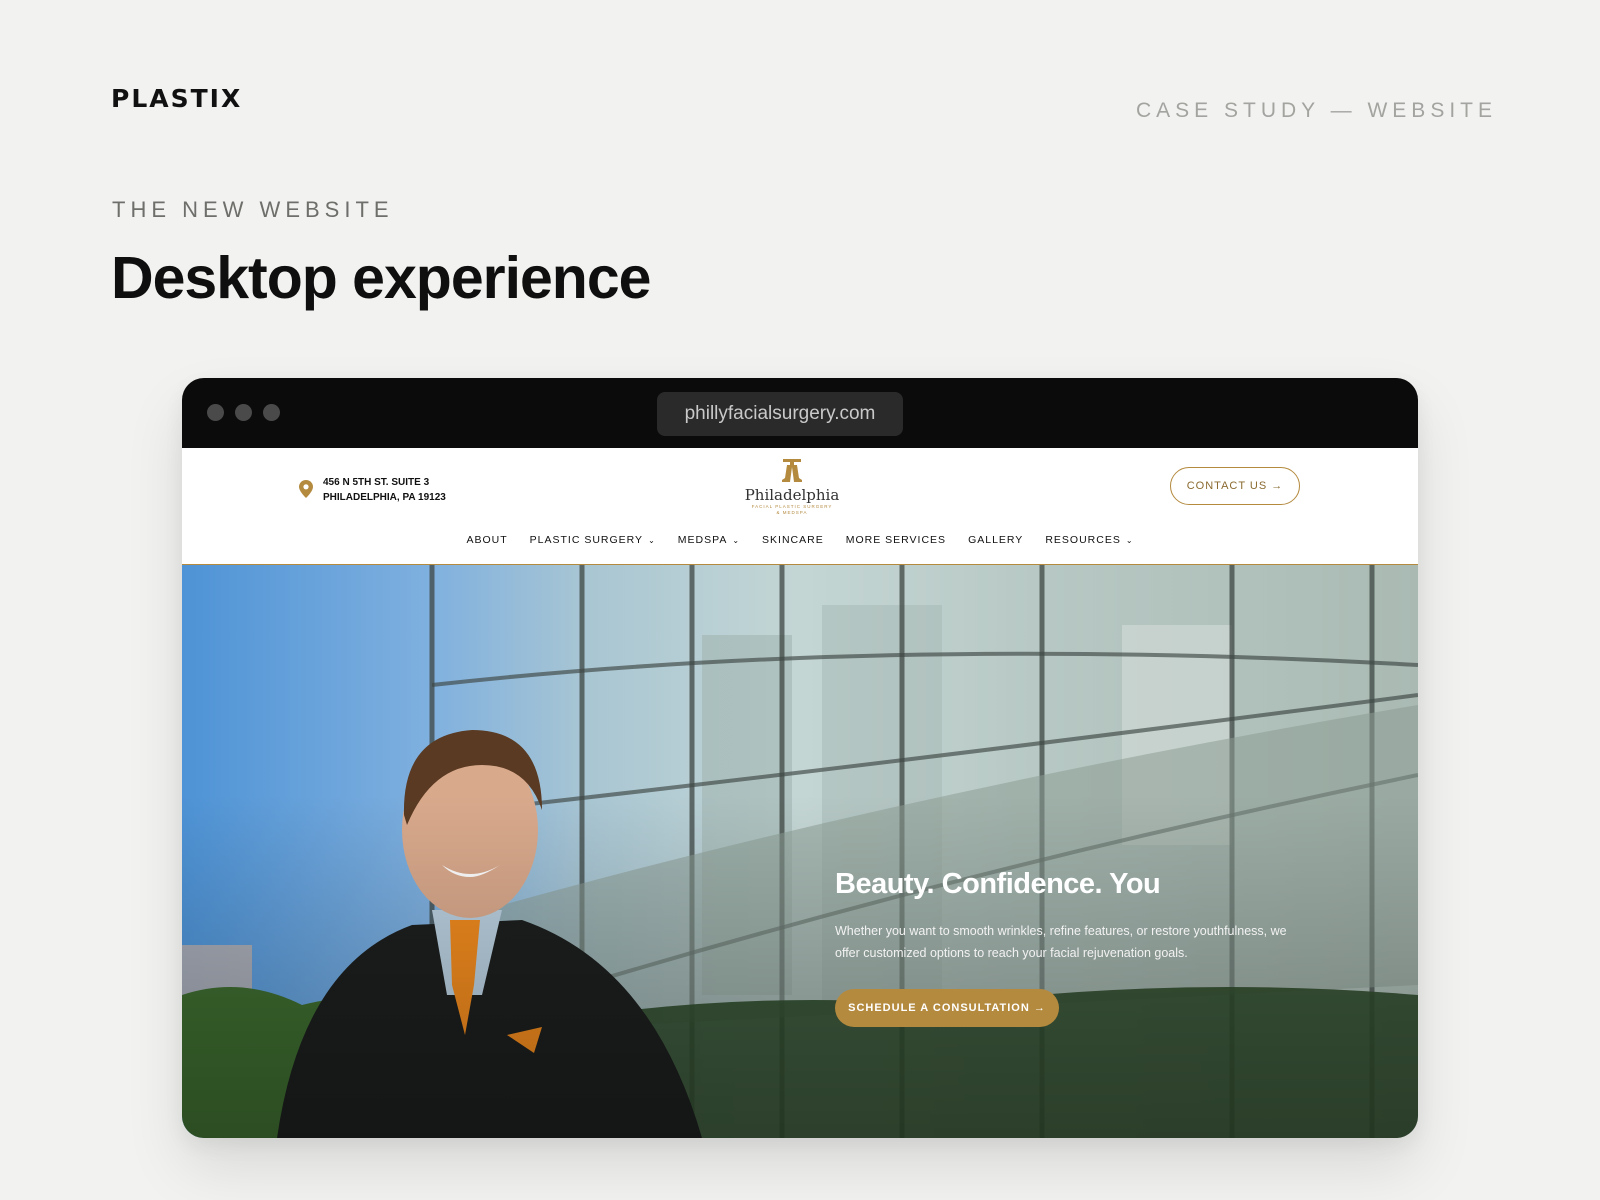 Image resolution: width=1600 pixels, height=1200 pixels. Describe the element at coordinates (381, 278) in the screenshot. I see `page-title: Desktop experience` at that location.